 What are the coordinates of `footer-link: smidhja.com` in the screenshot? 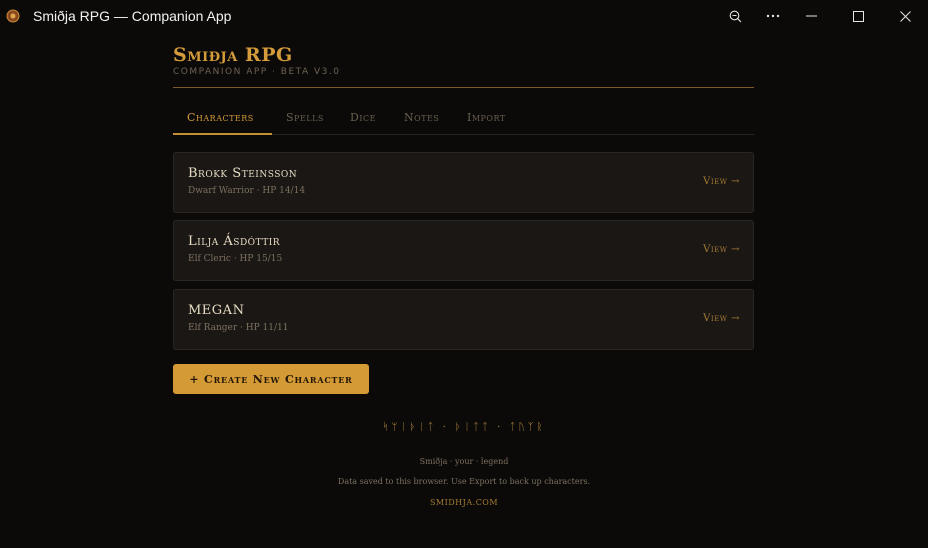 It's located at (464, 502).